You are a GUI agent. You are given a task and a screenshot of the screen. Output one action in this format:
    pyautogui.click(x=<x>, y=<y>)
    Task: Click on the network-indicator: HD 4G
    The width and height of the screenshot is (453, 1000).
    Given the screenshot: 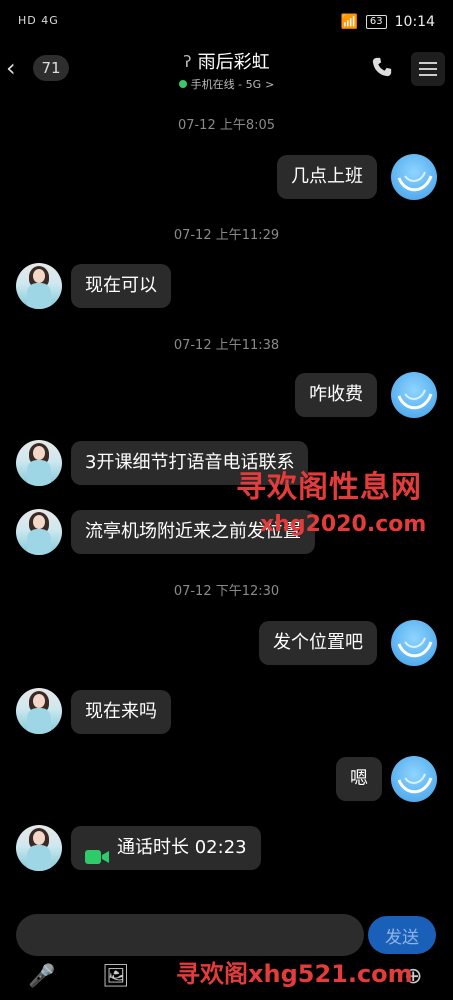 What is the action you would take?
    pyautogui.click(x=38, y=20)
    